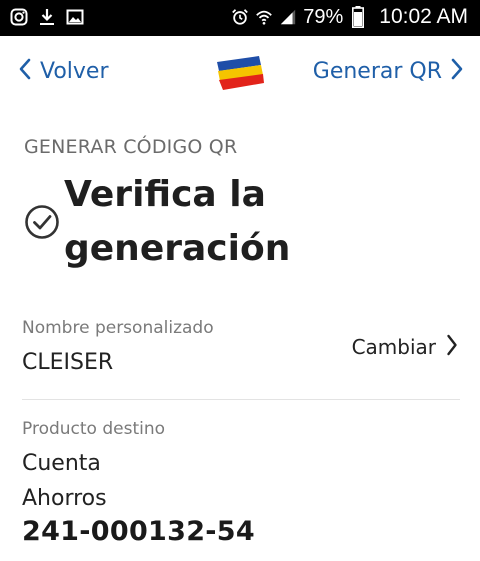 The width and height of the screenshot is (480, 561). What do you see at coordinates (74, 71) in the screenshot?
I see `back-button-label: Volver` at bounding box center [74, 71].